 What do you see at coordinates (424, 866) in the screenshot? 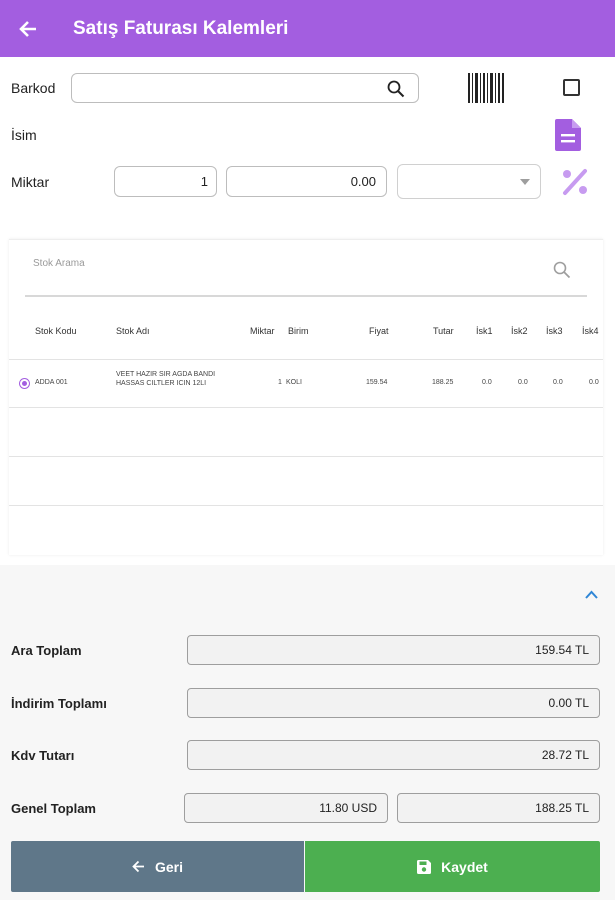
I see `save-icon` at bounding box center [424, 866].